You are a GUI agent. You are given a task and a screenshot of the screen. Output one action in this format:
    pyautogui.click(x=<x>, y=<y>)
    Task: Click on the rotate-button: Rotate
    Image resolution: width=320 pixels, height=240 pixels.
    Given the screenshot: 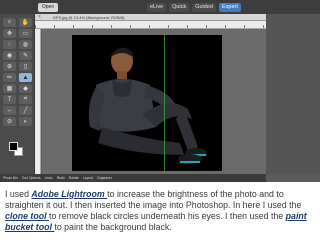 What is the action you would take?
    pyautogui.click(x=74, y=178)
    